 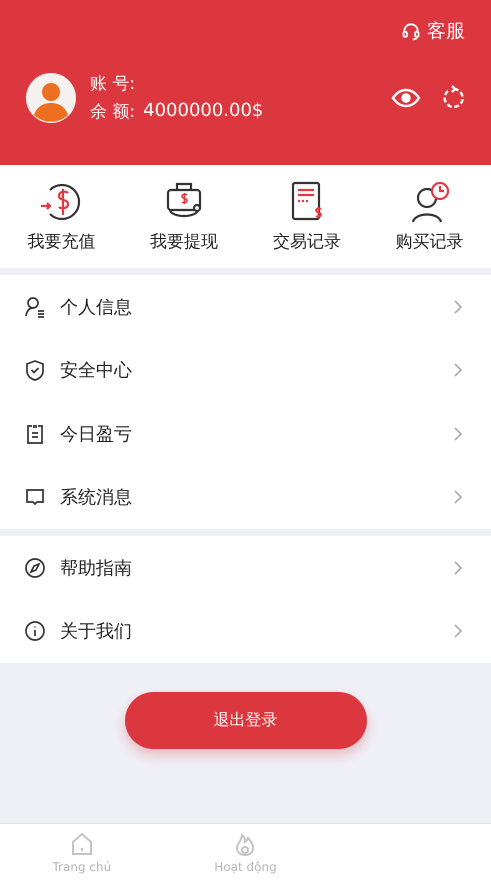 I want to click on menu-item: 关于我们, so click(x=245, y=631).